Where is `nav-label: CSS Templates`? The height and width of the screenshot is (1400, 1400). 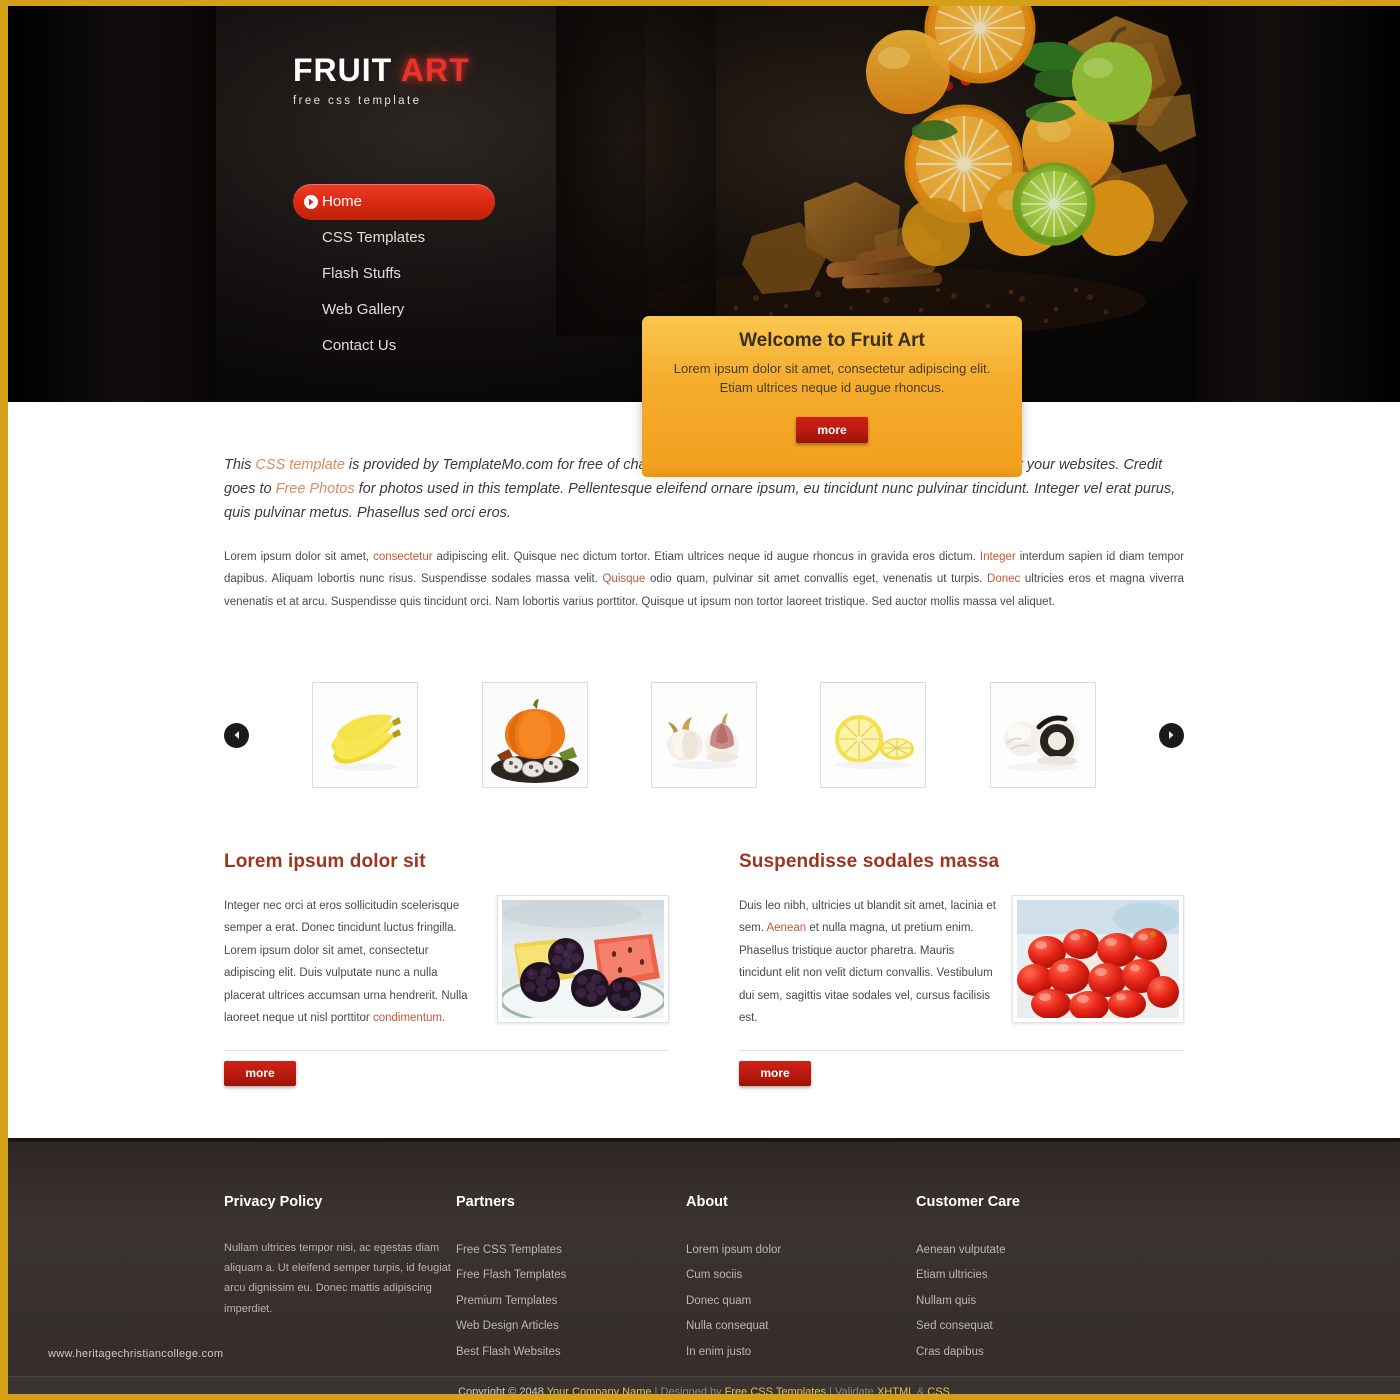
nav-label: CSS Templates is located at coordinates (374, 237).